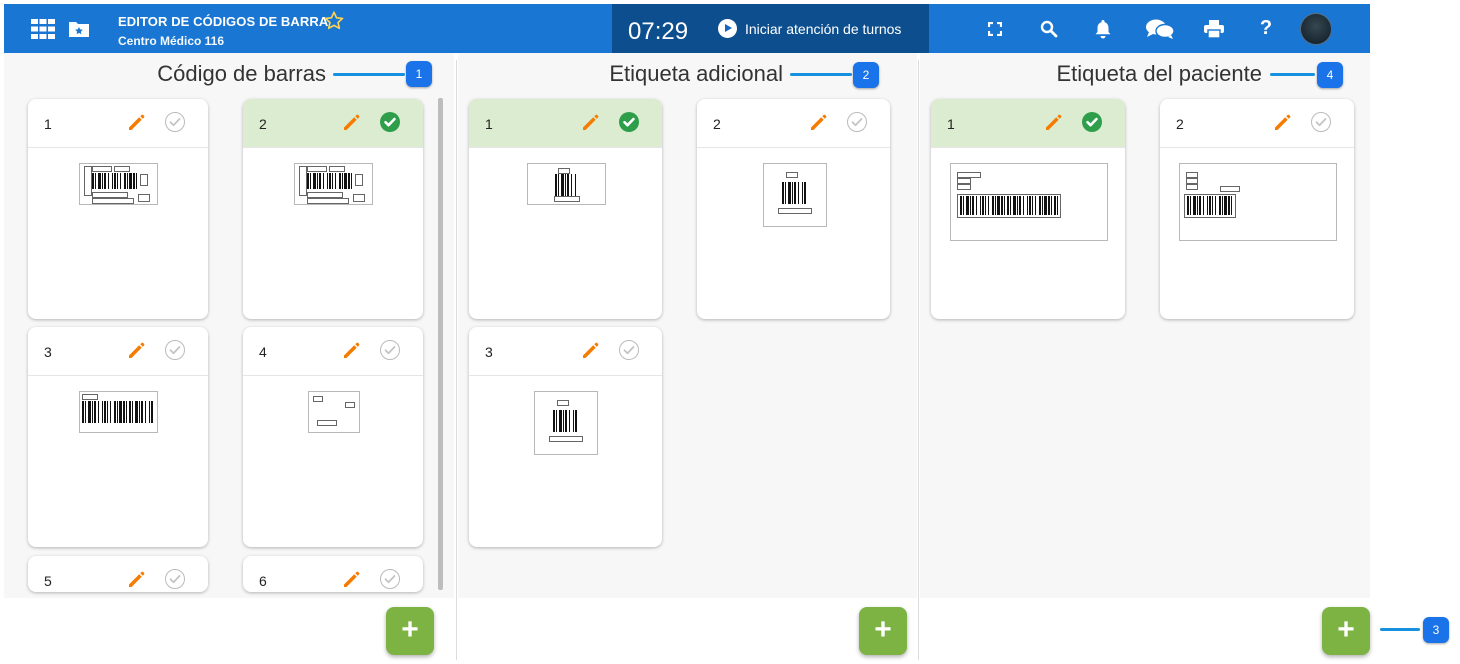  I want to click on panel-title: Etiqueta del paciente, so click(1159, 73).